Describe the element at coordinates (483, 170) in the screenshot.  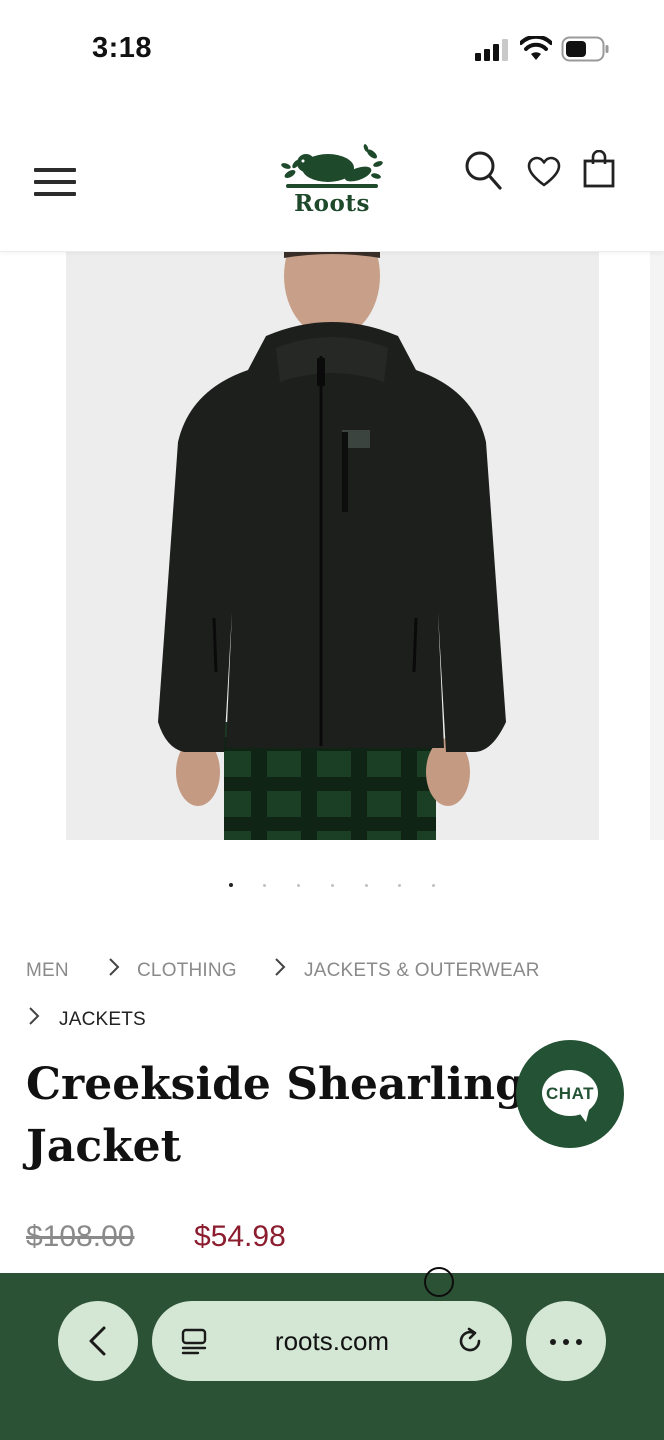
I see `search-icon` at that location.